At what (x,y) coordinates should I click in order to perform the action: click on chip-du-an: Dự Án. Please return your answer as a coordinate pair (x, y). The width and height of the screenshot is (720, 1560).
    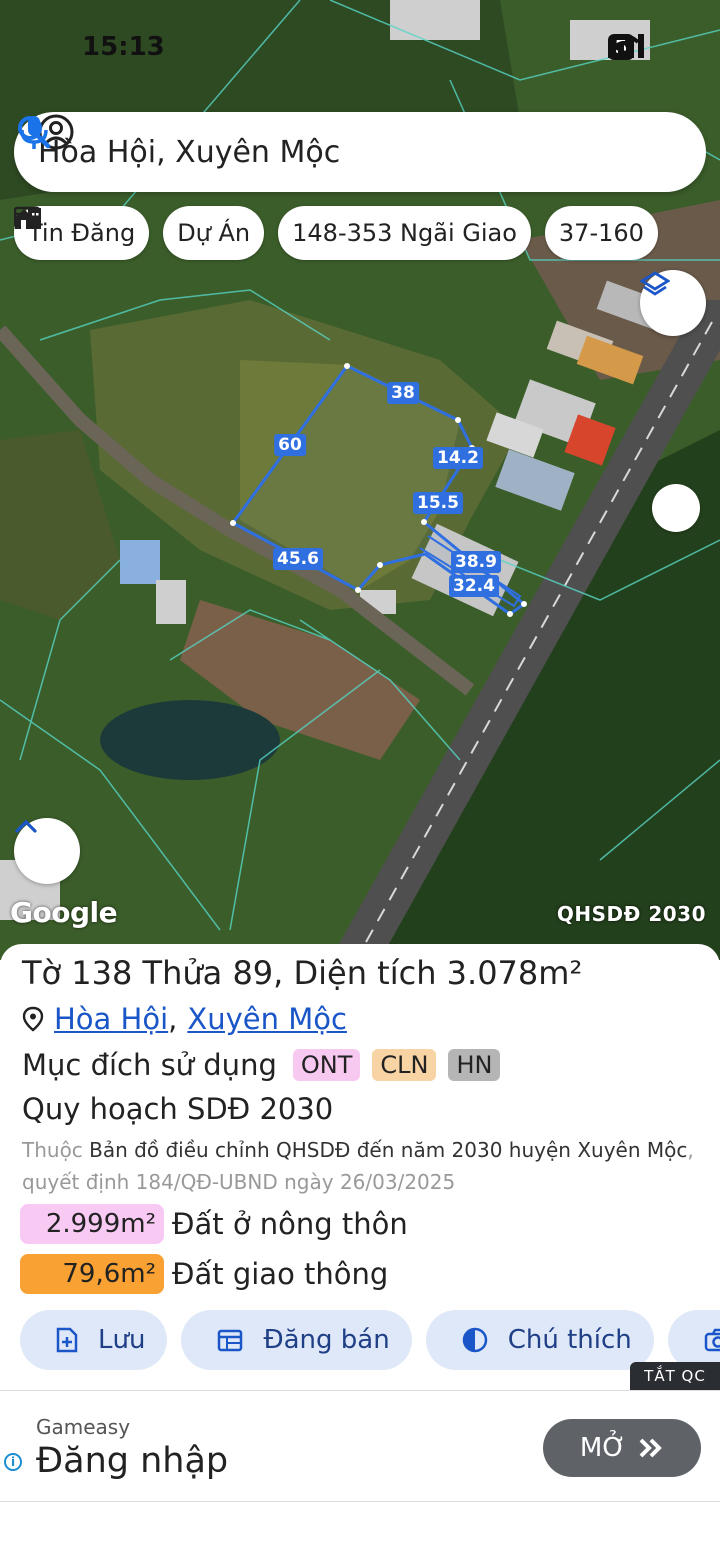
    Looking at the image, I should click on (140, 233).